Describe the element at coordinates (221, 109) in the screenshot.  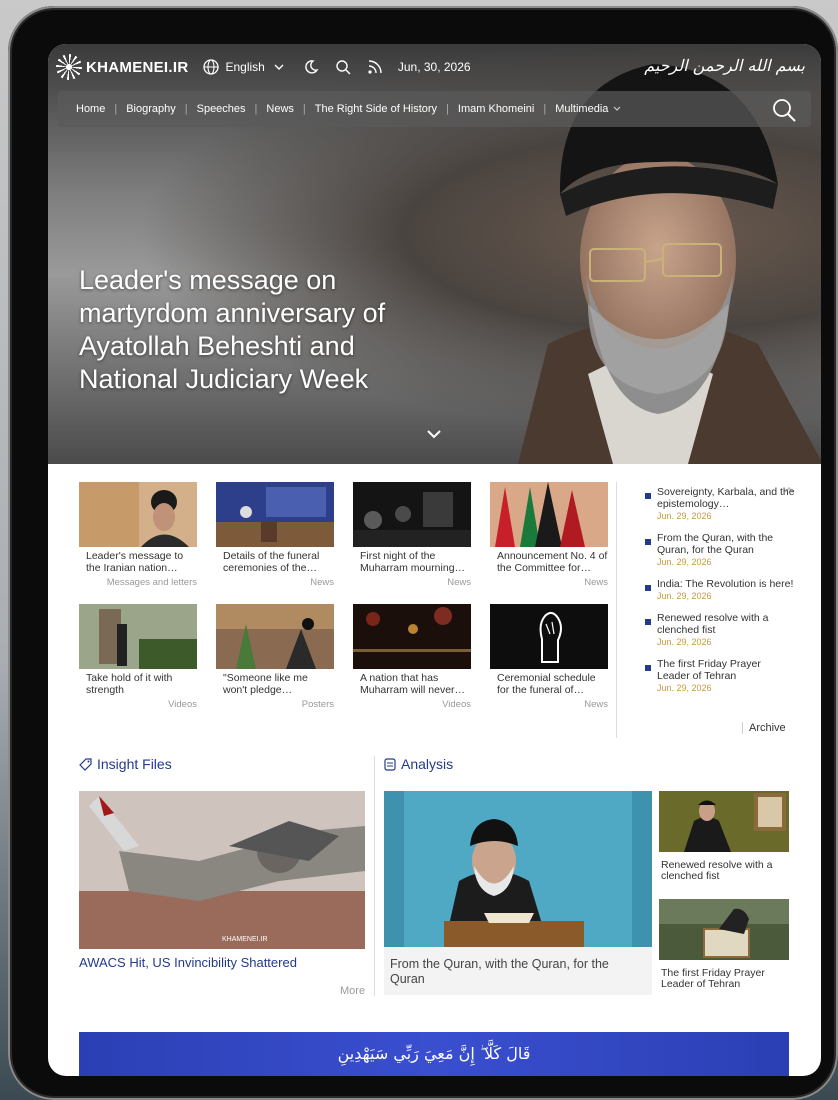
I see `nav-item-speeches: Speeches` at that location.